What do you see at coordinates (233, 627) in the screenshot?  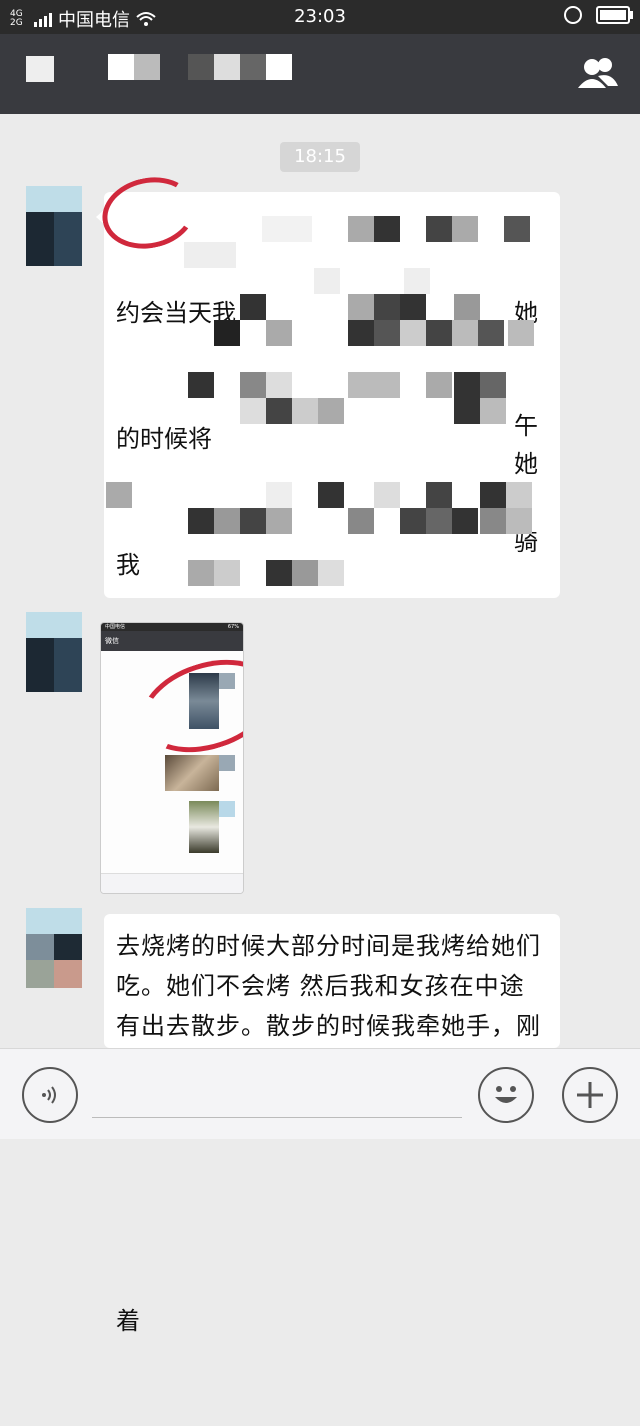 I see `screenshot-battery: 67%` at bounding box center [233, 627].